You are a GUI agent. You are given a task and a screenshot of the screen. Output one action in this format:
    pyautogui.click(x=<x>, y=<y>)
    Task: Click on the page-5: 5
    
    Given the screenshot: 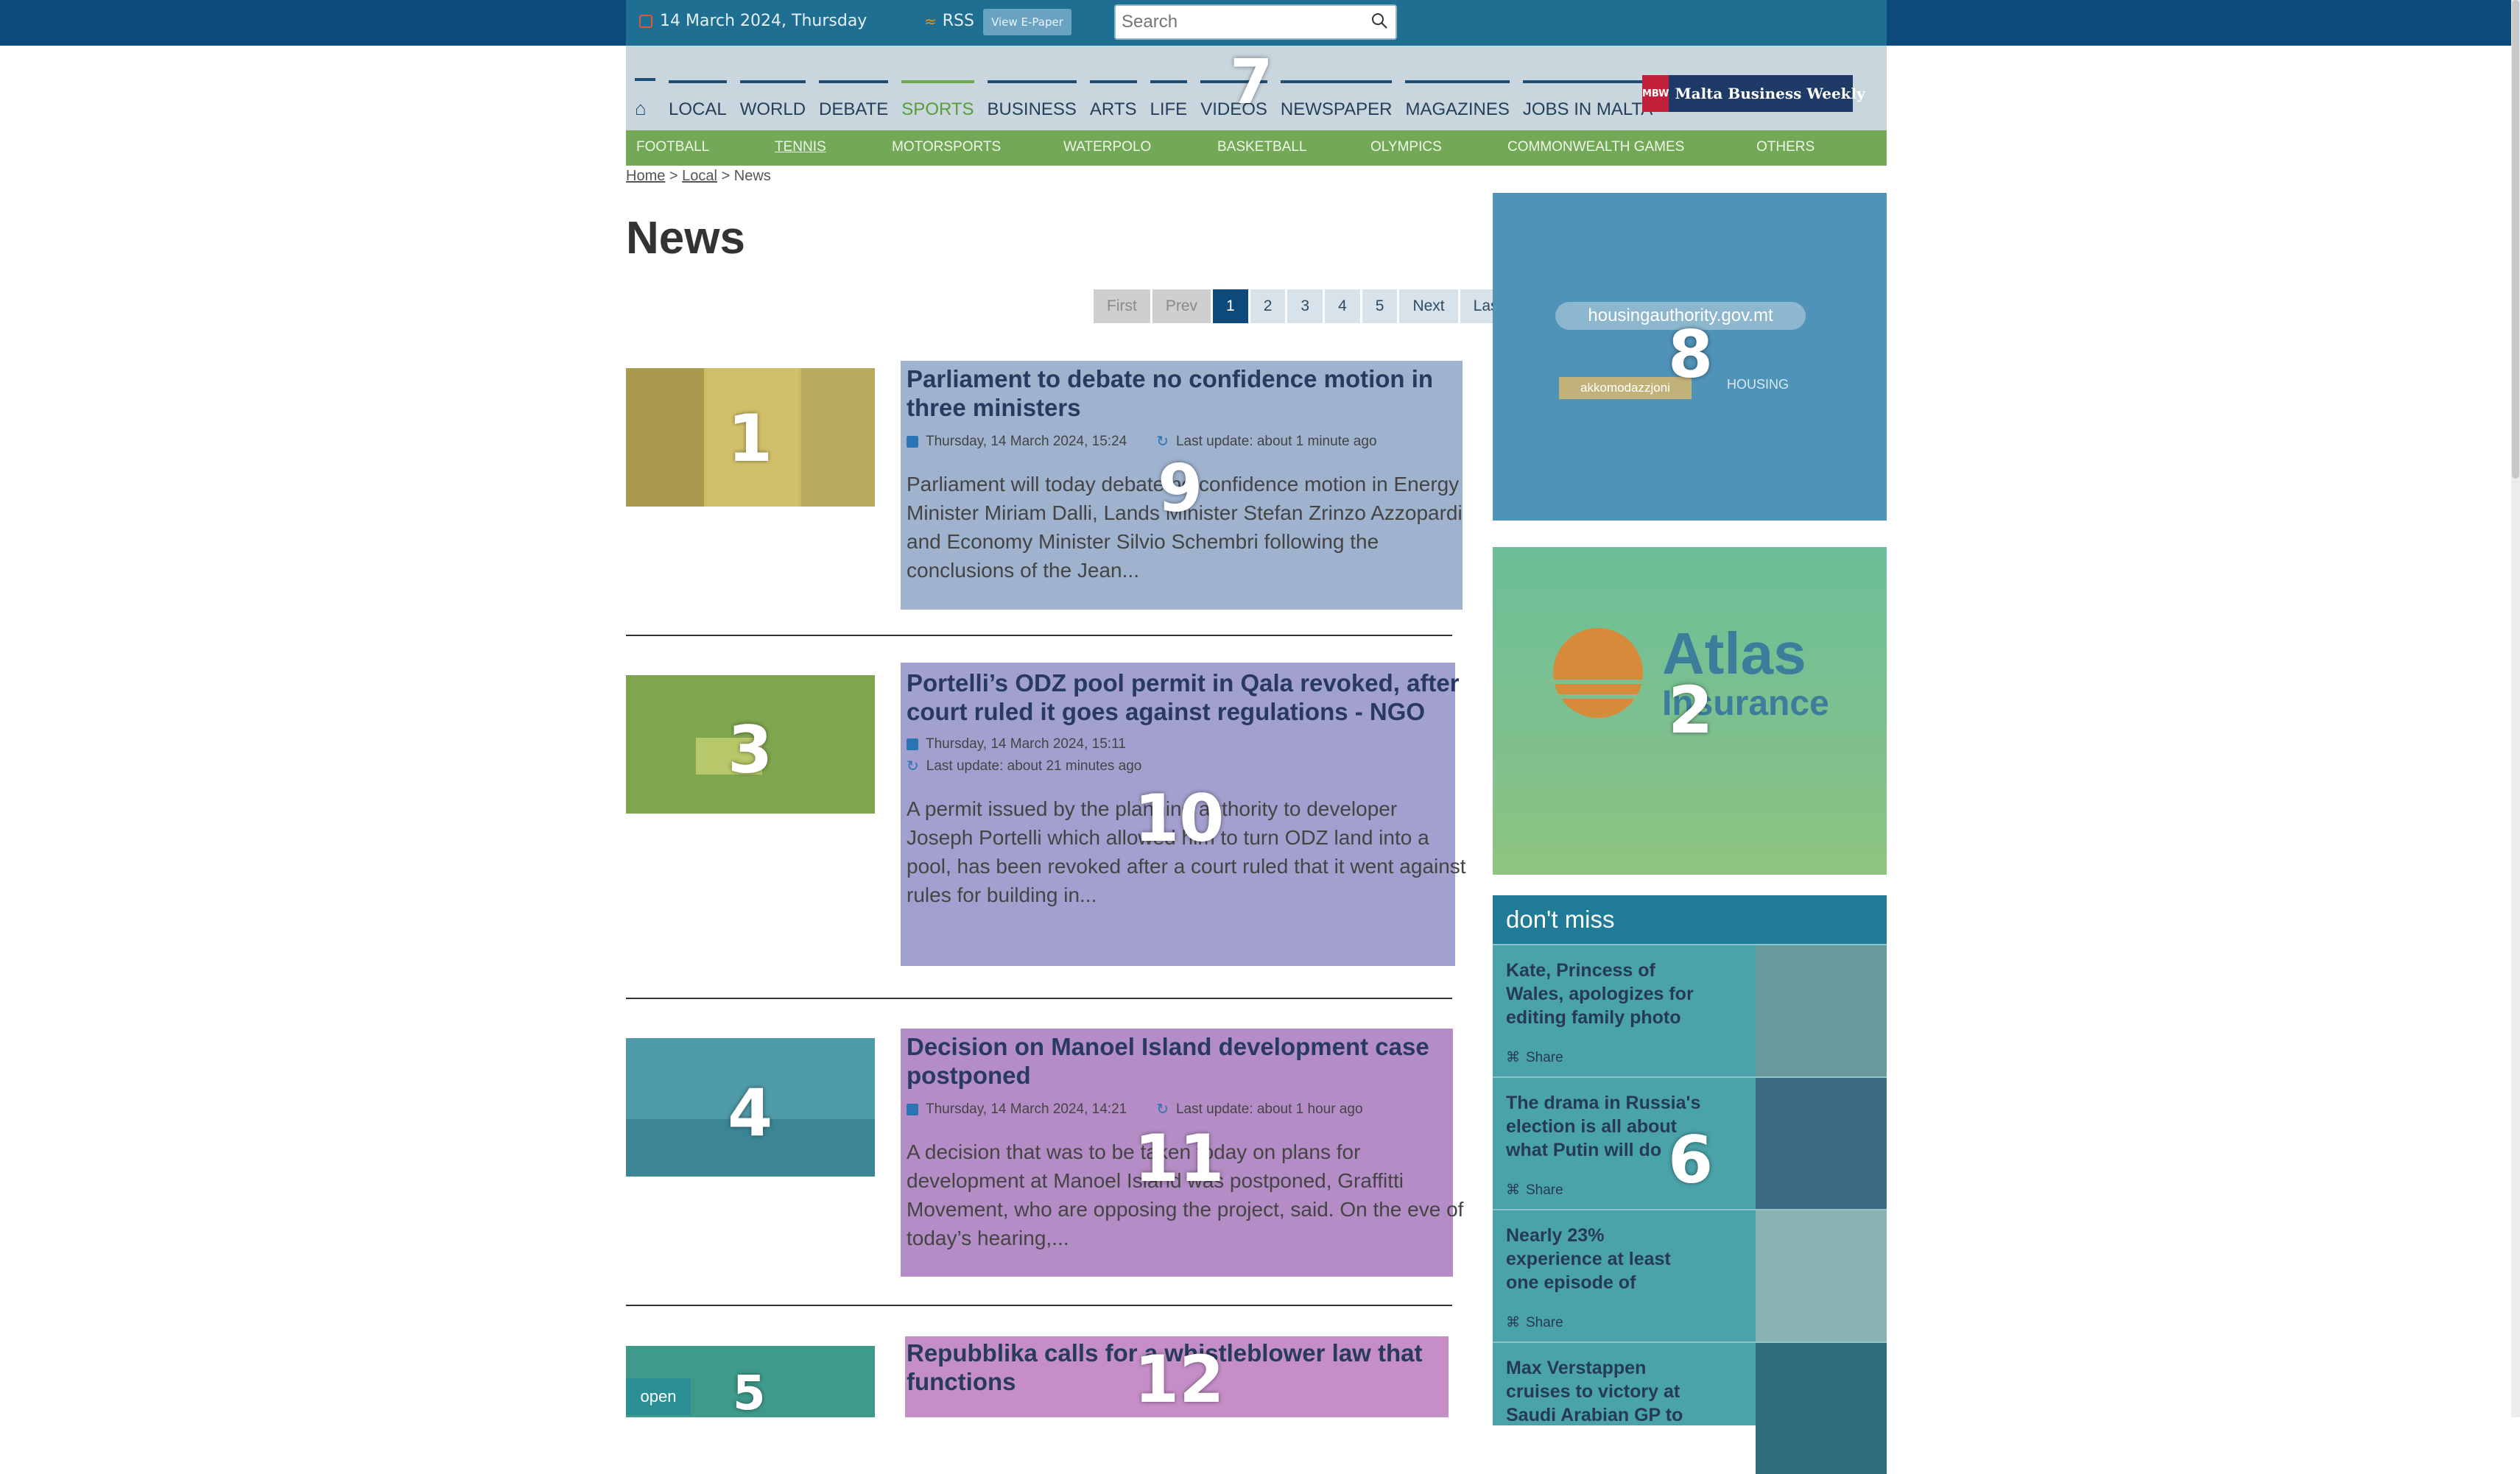 What is the action you would take?
    pyautogui.click(x=1380, y=306)
    